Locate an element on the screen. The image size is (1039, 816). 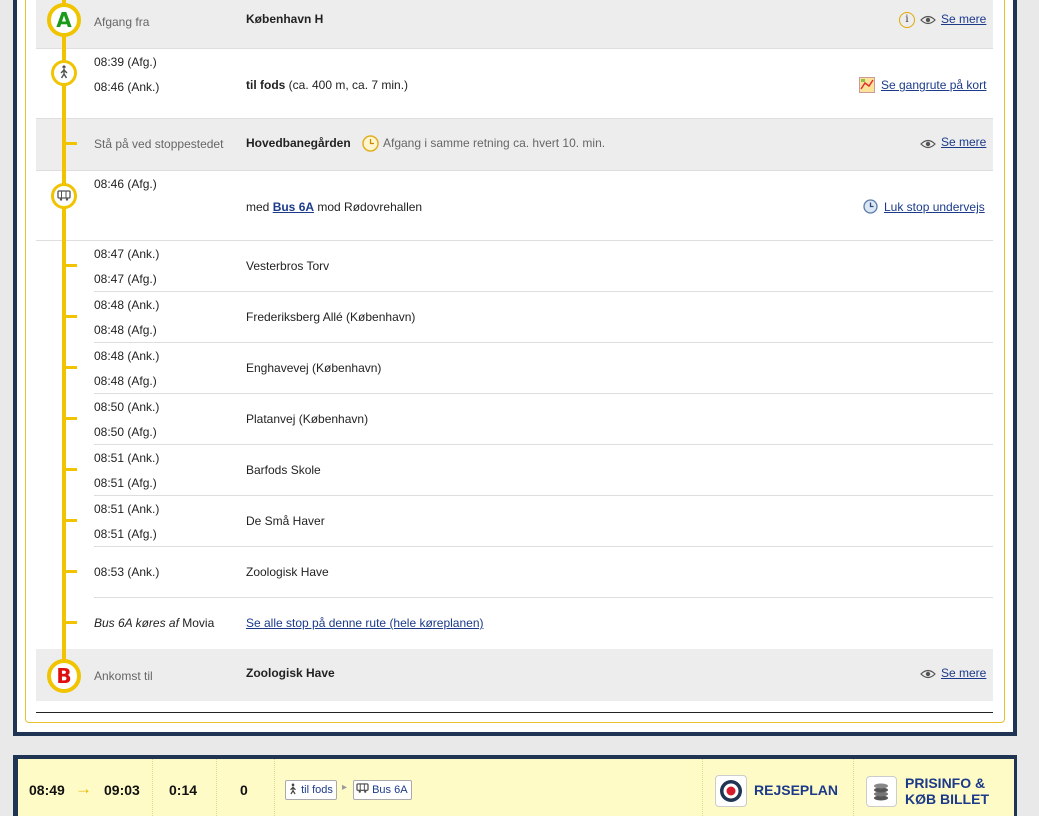
stopwatch-icon is located at coordinates (870, 206).